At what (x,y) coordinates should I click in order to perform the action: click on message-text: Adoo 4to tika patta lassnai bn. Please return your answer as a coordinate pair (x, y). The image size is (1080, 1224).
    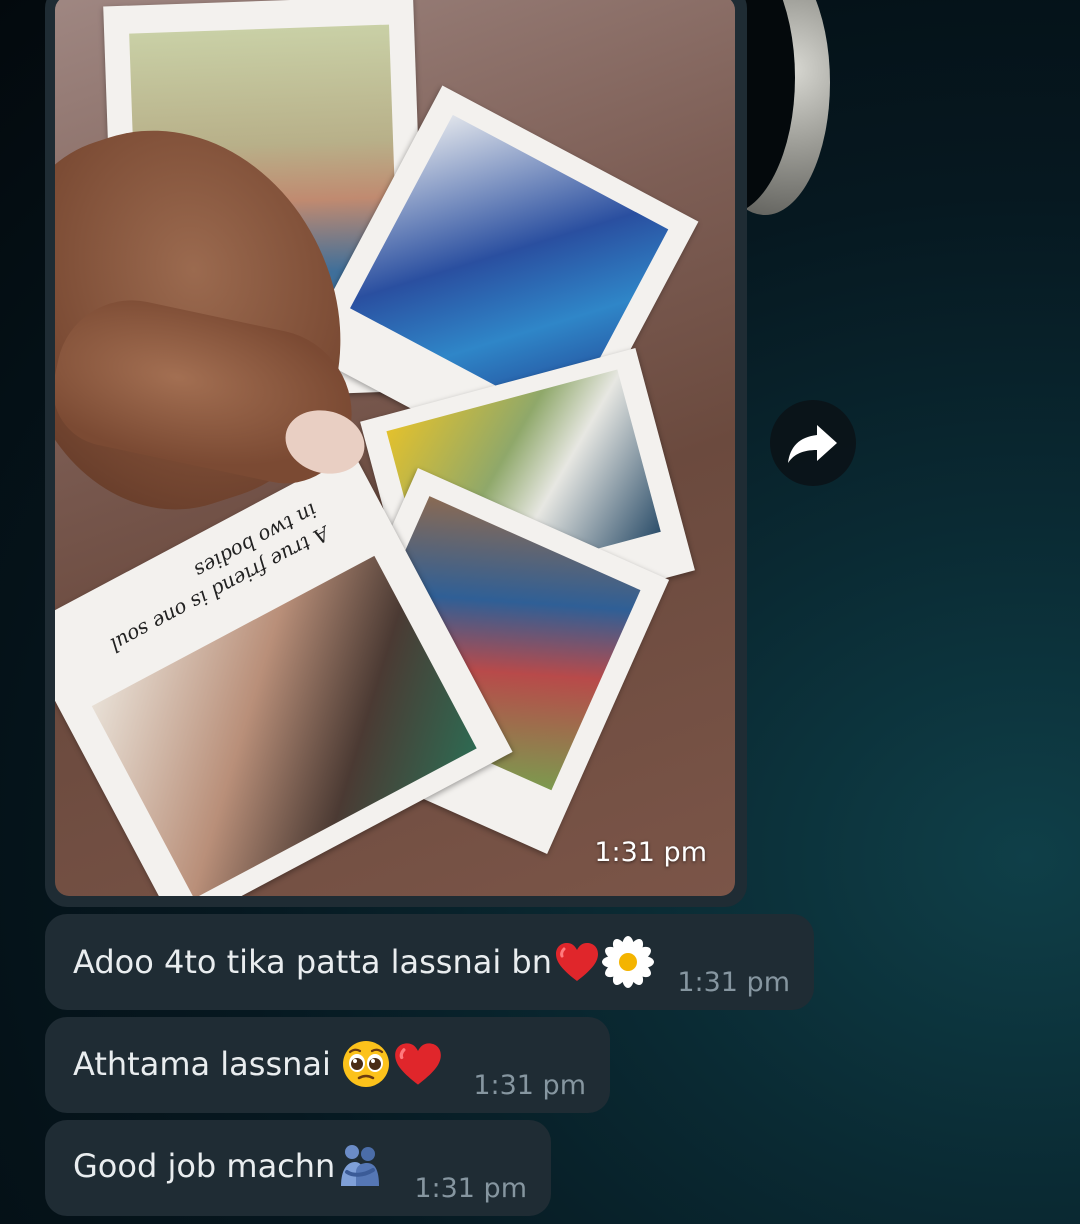
    Looking at the image, I should click on (363, 962).